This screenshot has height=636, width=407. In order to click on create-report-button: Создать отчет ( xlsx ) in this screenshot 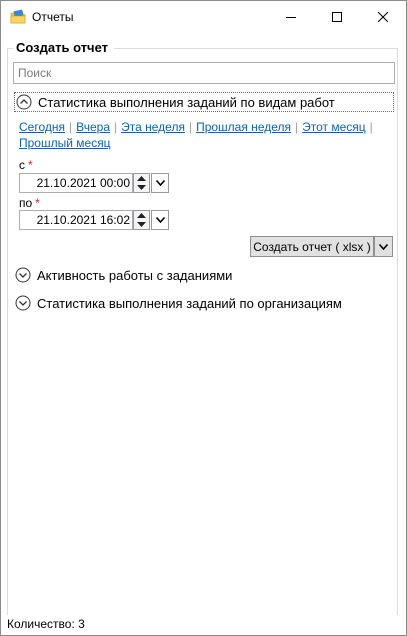, I will do `click(312, 246)`.